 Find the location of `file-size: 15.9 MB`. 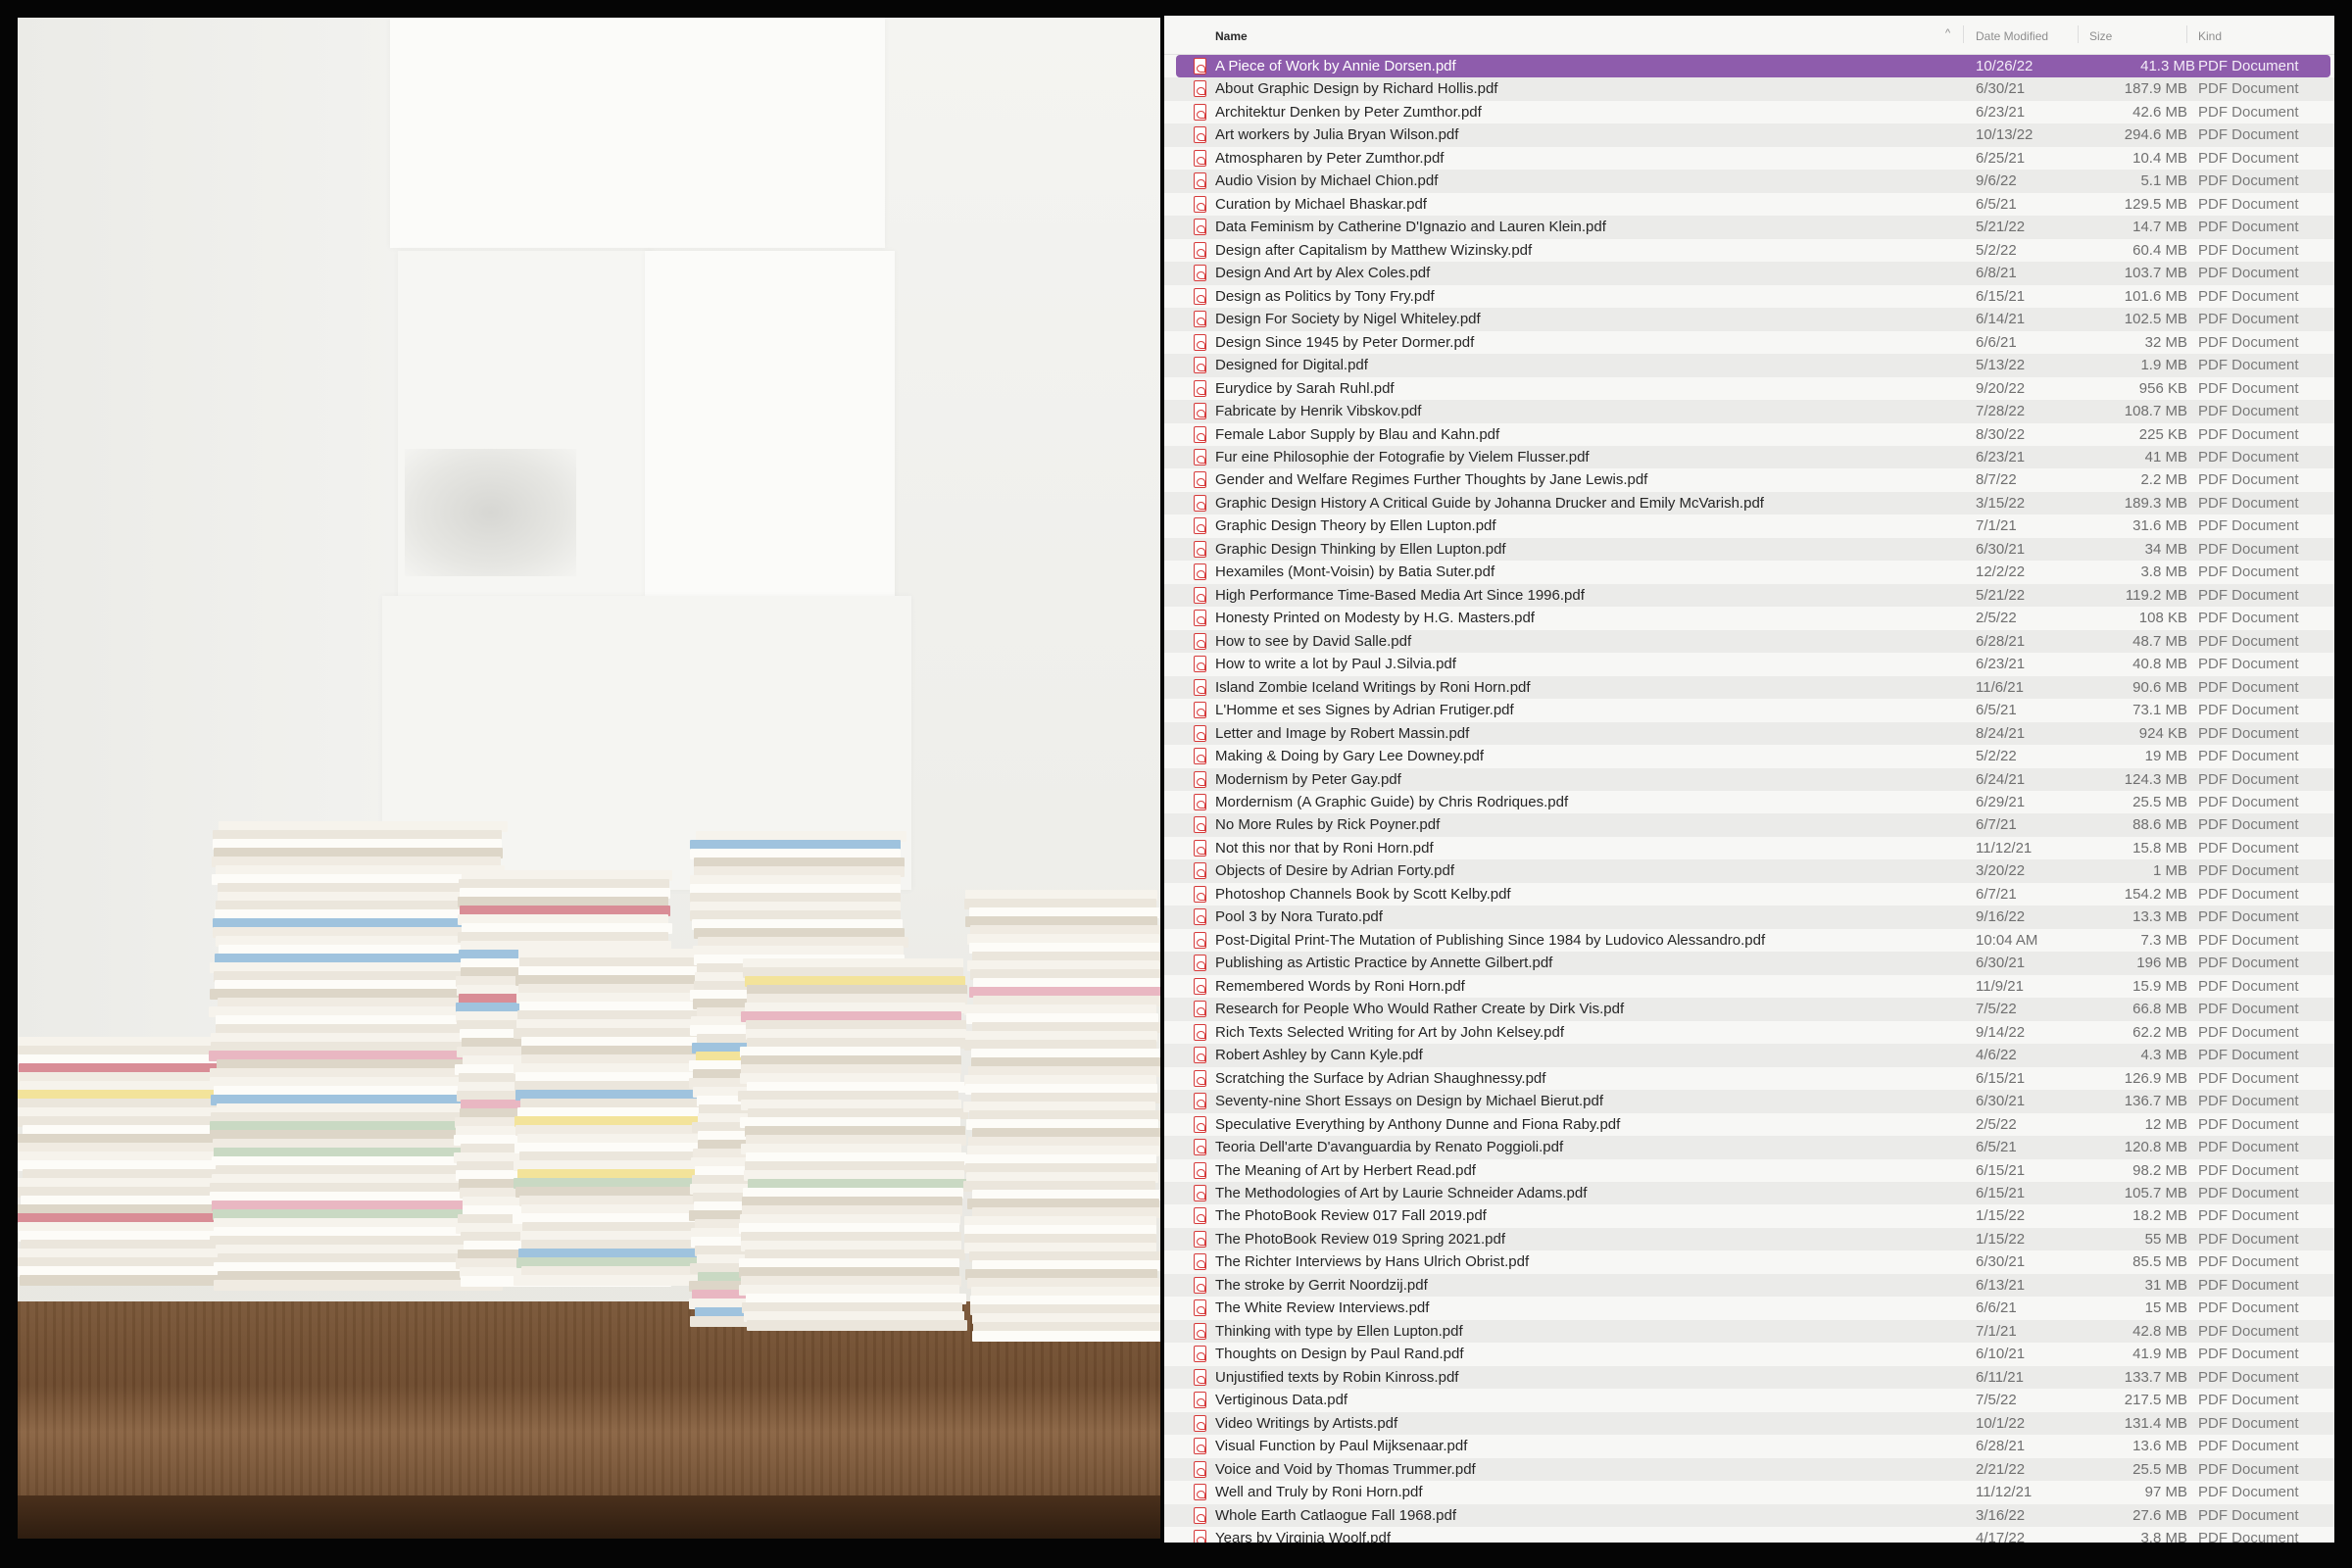

file-size: 15.9 MB is located at coordinates (2159, 986).